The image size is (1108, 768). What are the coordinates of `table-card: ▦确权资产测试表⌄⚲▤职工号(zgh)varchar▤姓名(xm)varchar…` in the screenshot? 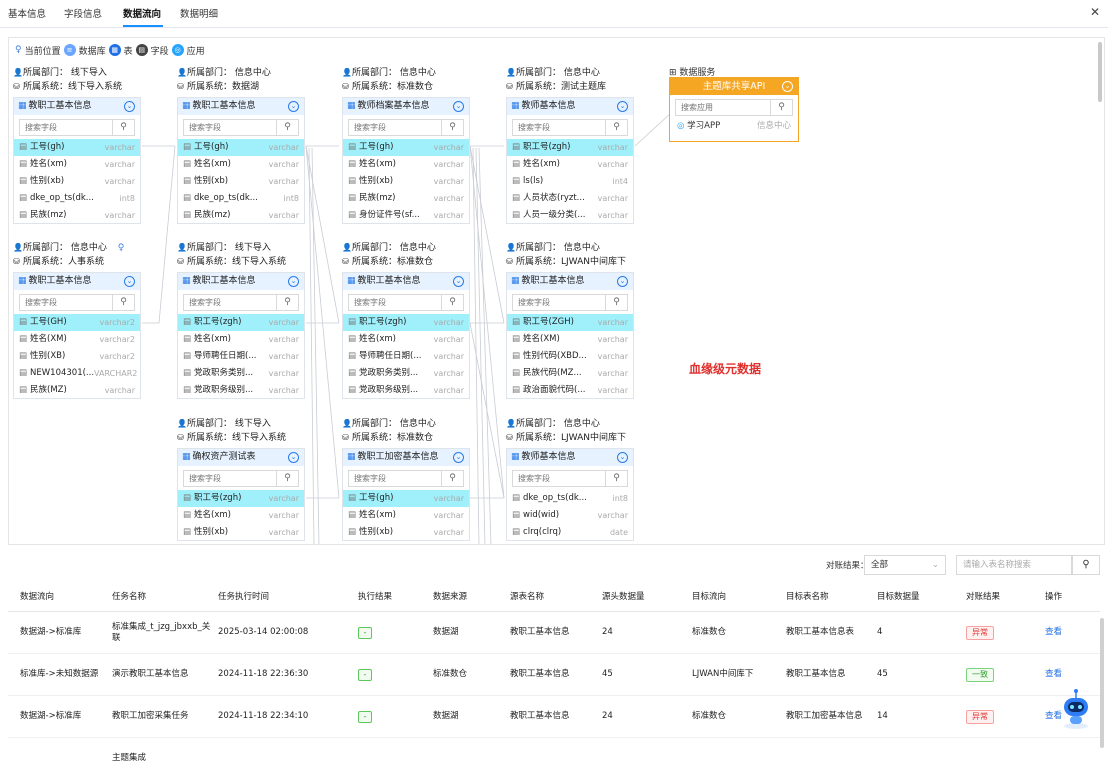 It's located at (241, 494).